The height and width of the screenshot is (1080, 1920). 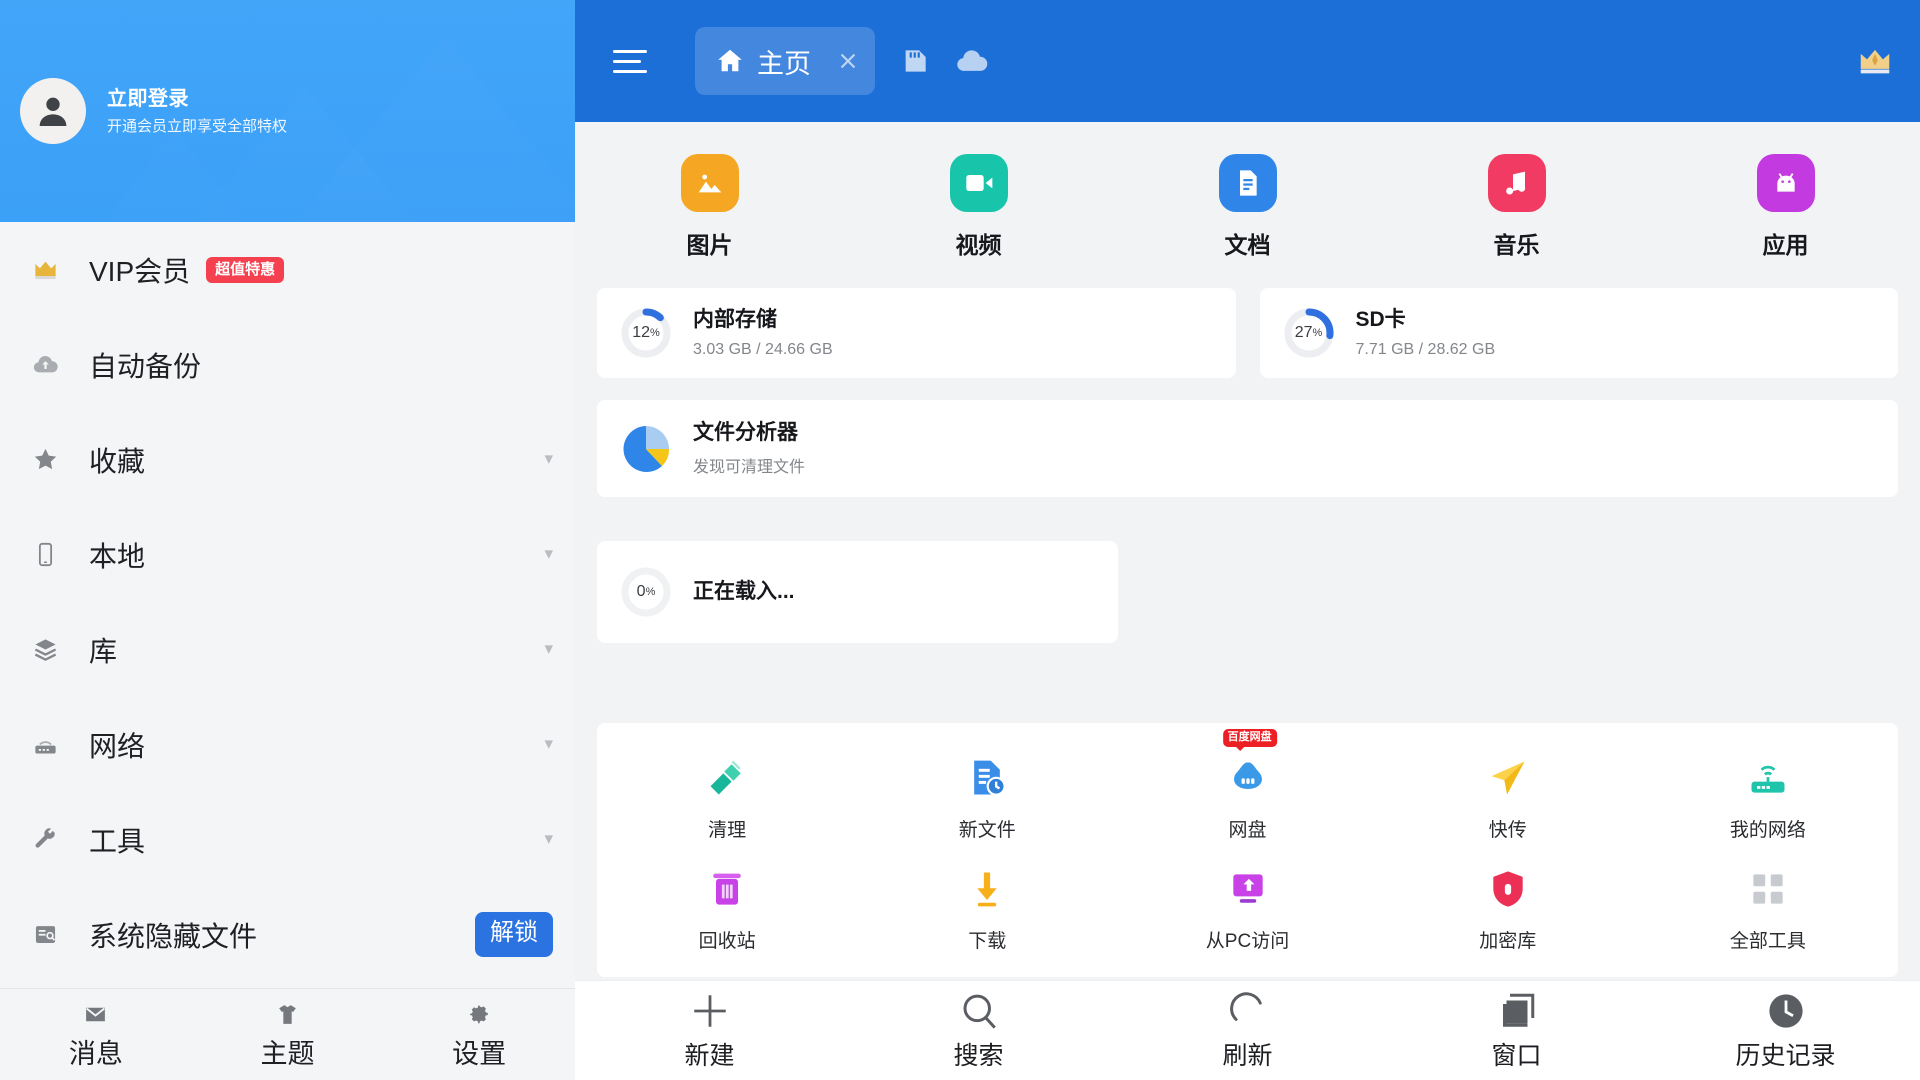 What do you see at coordinates (1767, 830) in the screenshot?
I see `shortcut-label: 我的网络` at bounding box center [1767, 830].